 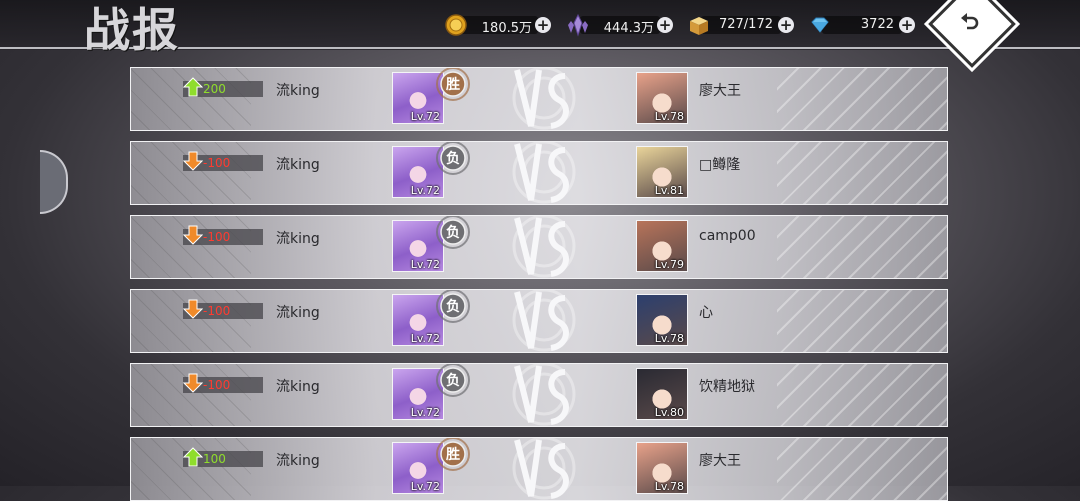 What do you see at coordinates (578, 25) in the screenshot?
I see `purple-crystal-icon` at bounding box center [578, 25].